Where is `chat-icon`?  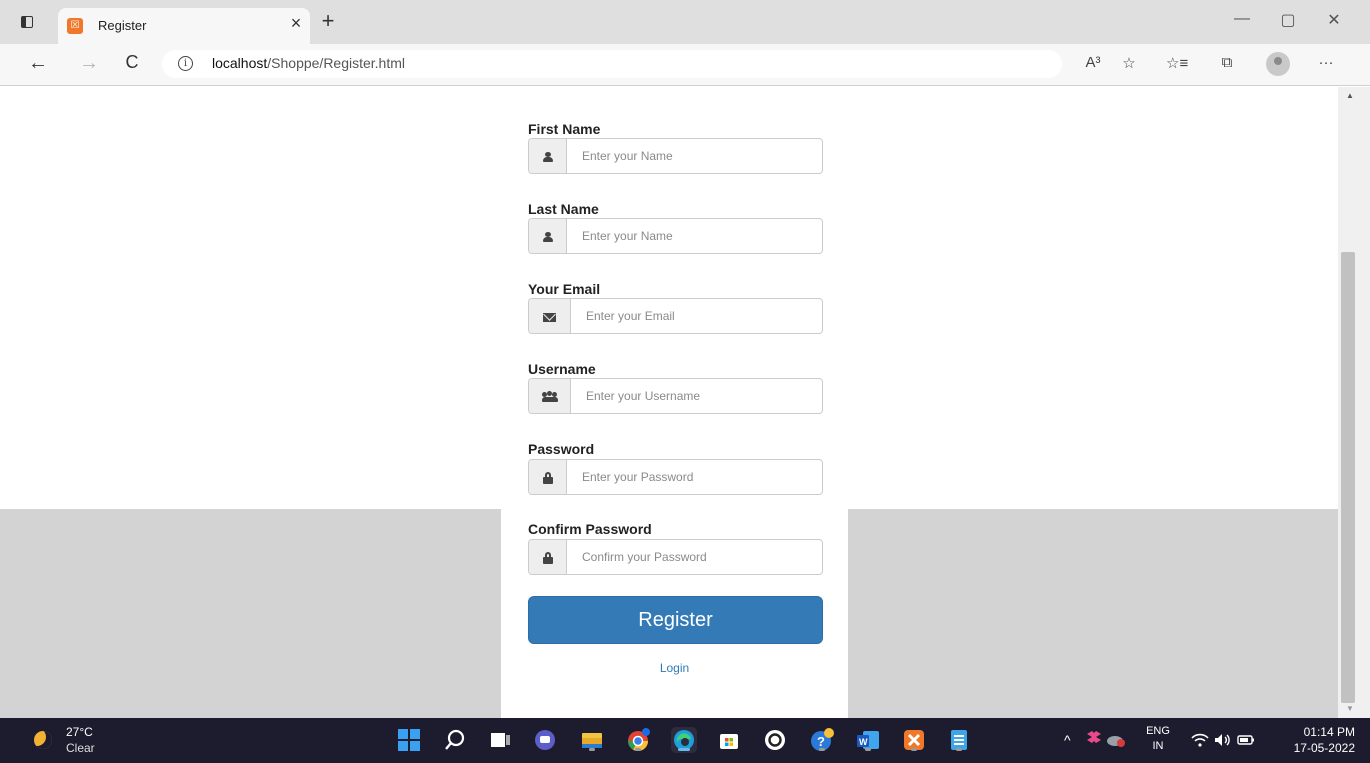
chat-icon is located at coordinates (545, 740).